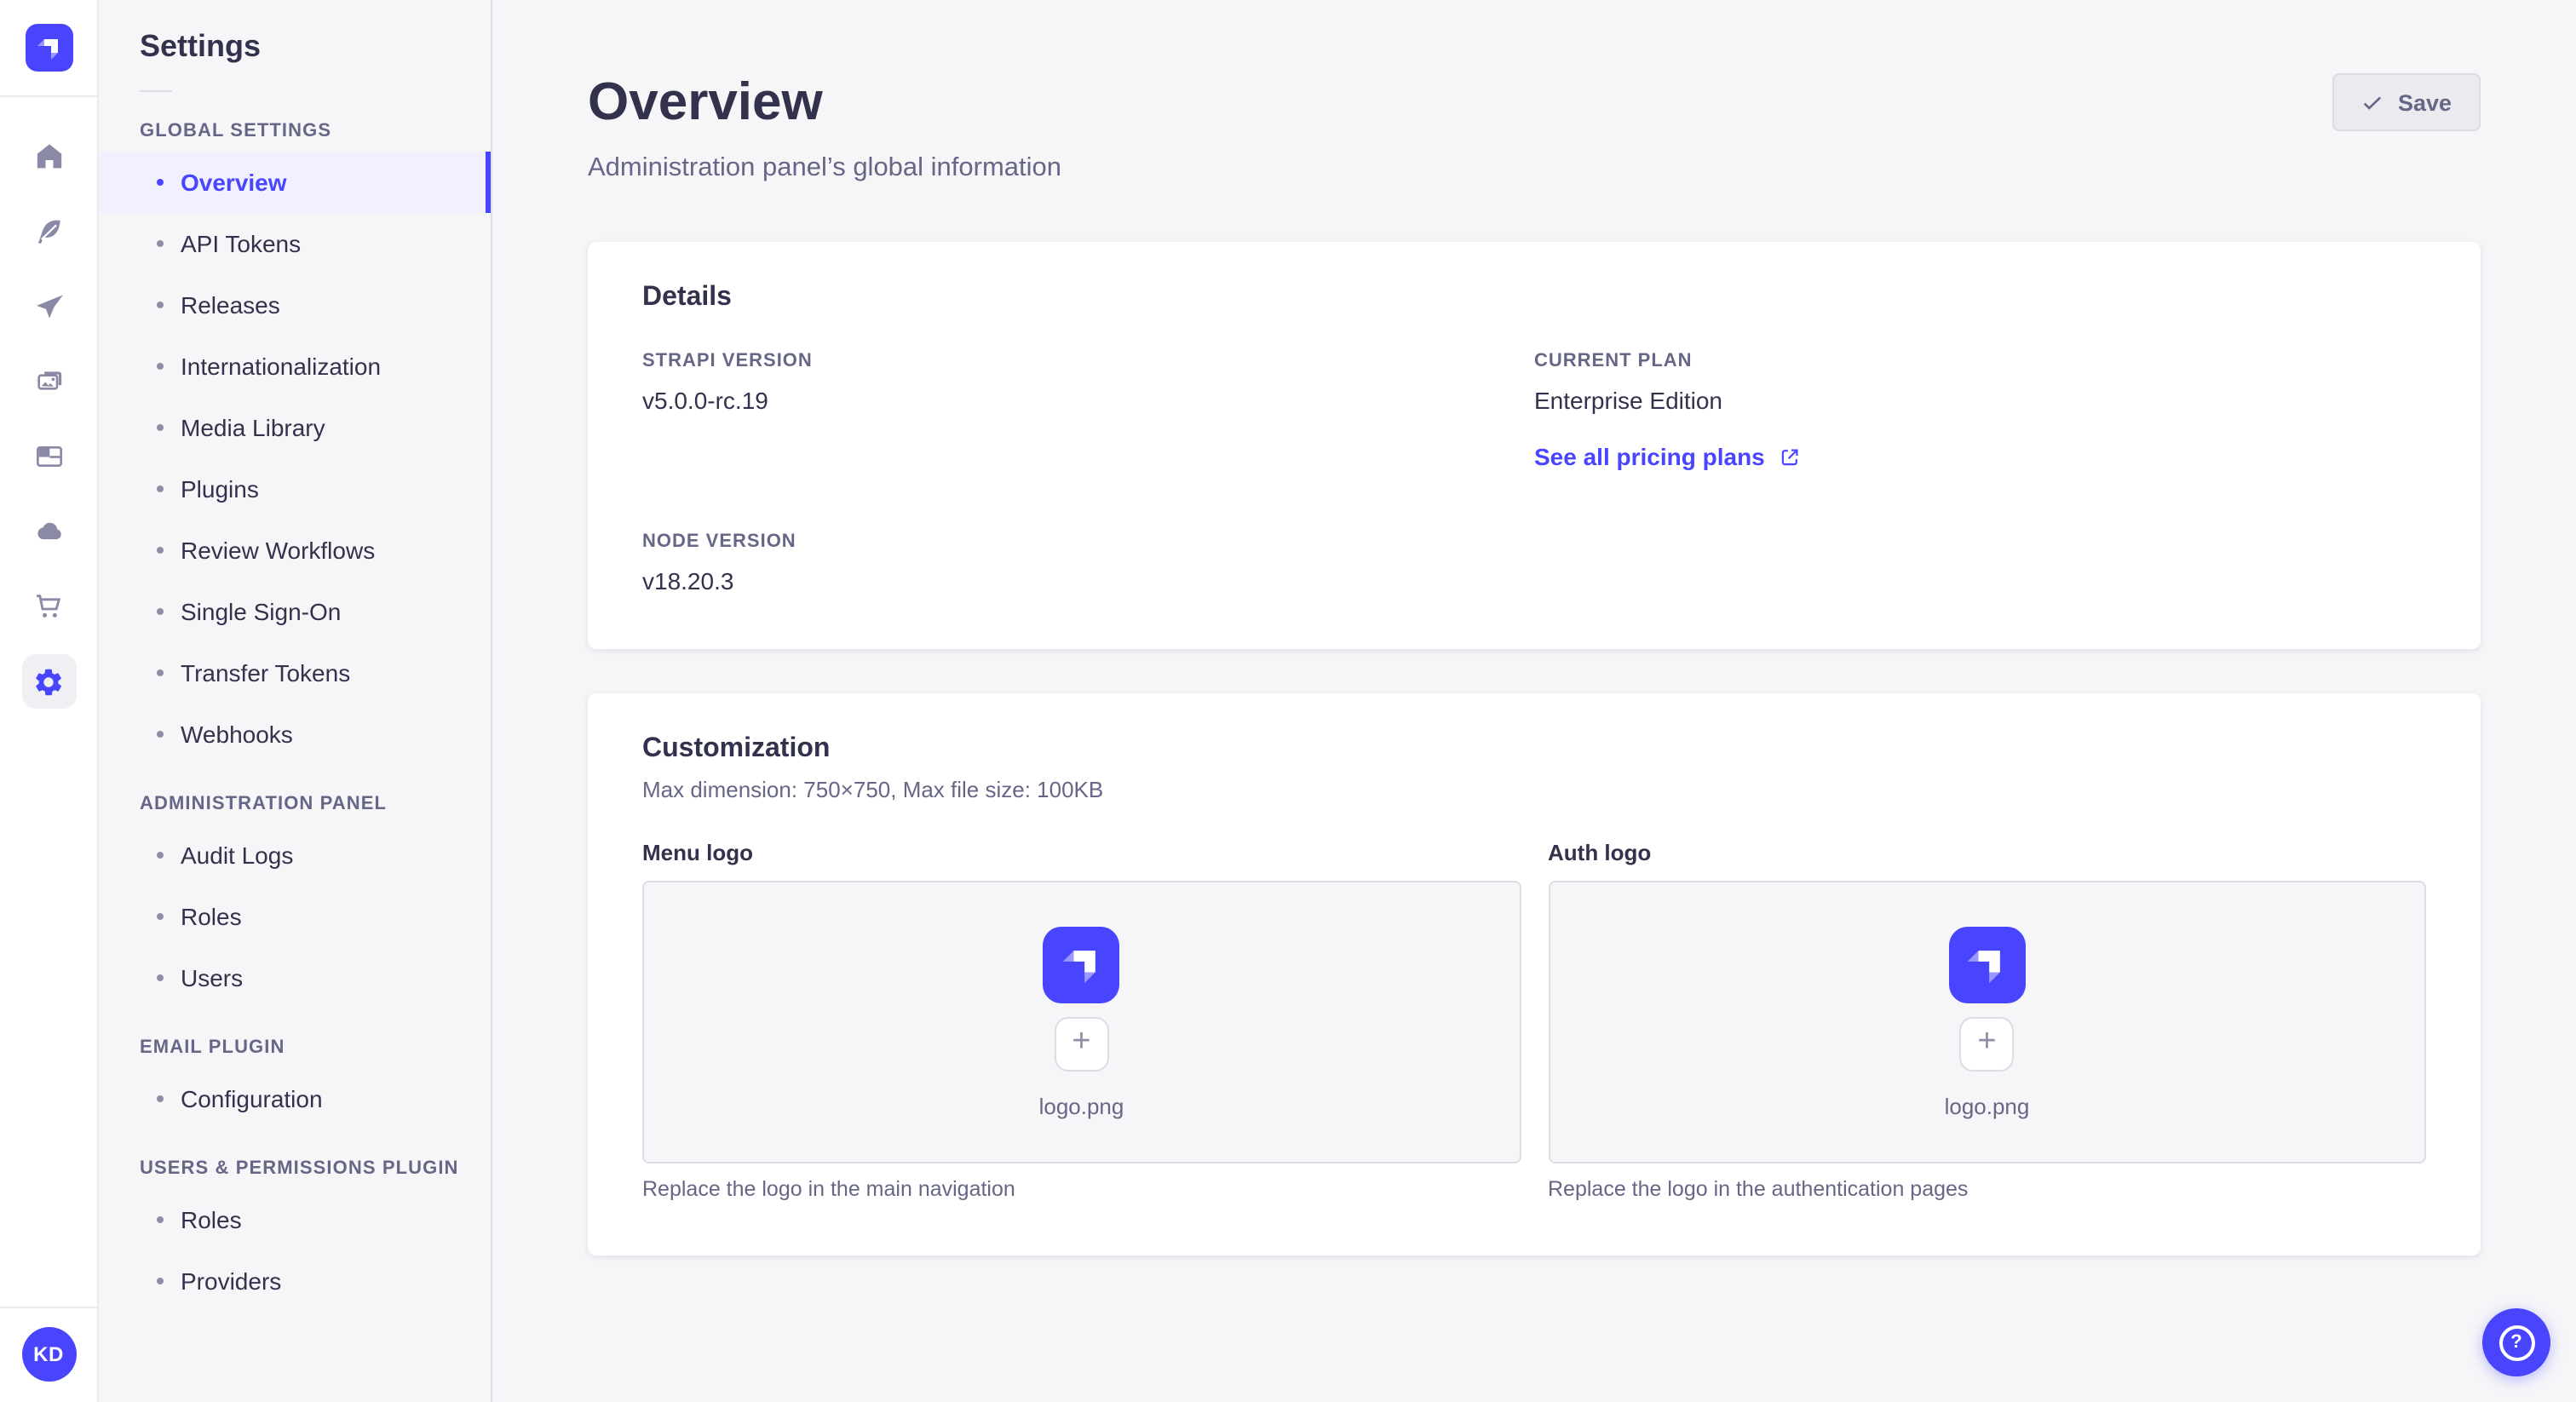  I want to click on images-icon, so click(49, 381).